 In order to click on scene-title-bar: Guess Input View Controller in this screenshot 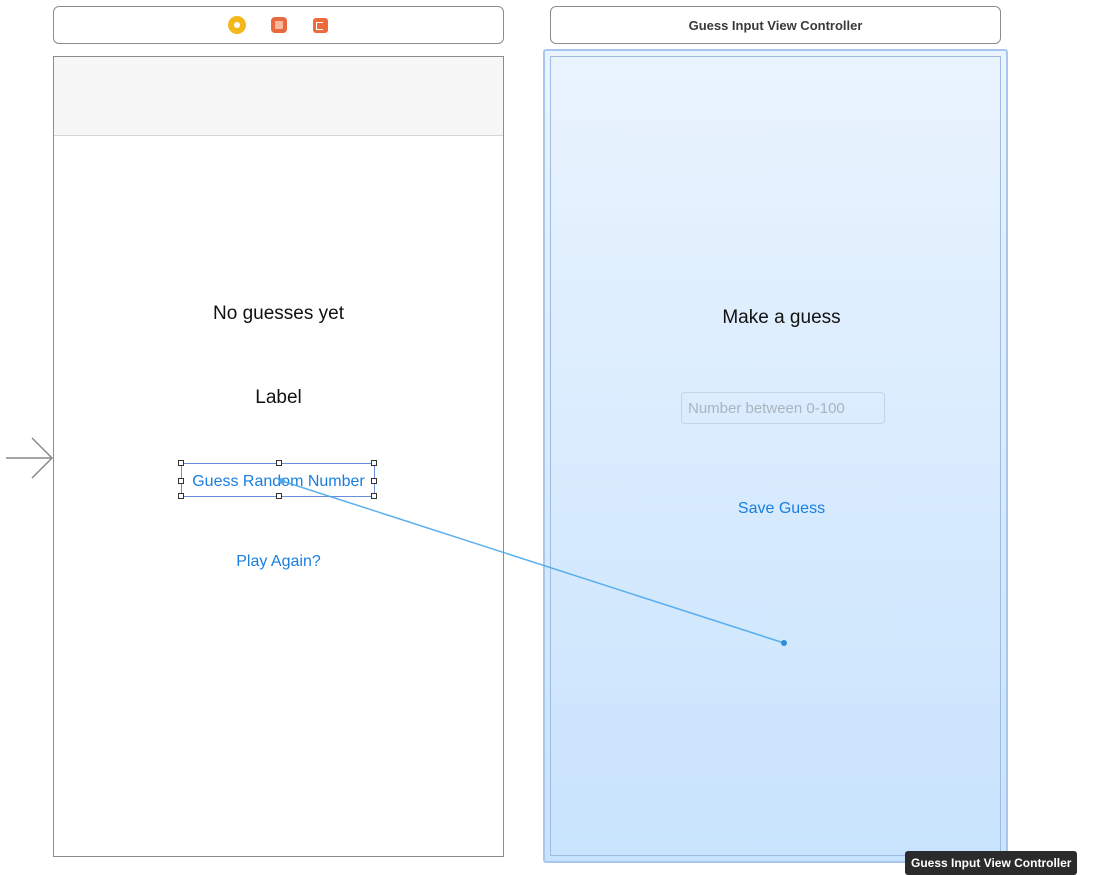, I will do `click(775, 25)`.